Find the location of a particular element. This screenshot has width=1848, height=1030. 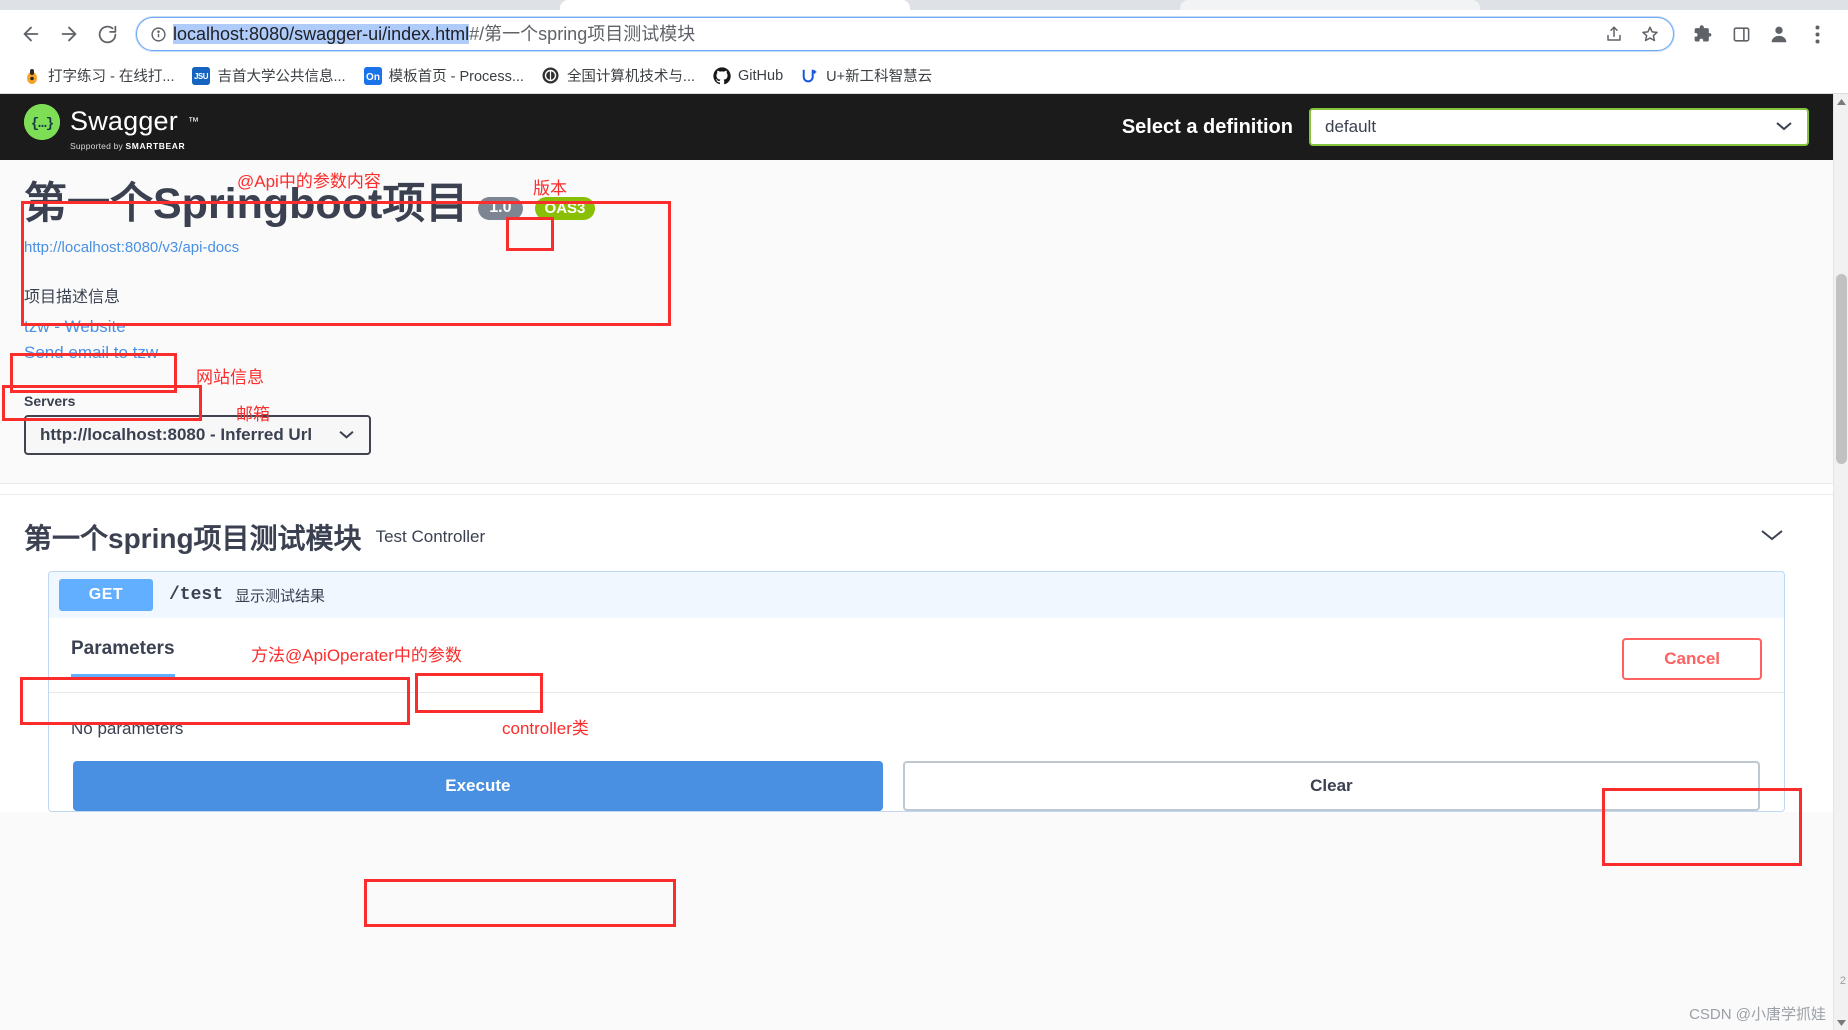

server-select: http://localhost:8080 - Inferred Url is located at coordinates (198, 435).